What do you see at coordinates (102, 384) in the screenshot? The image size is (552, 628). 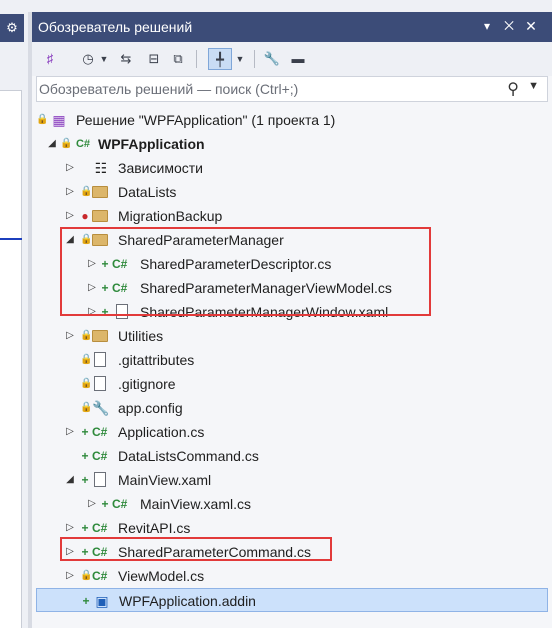 I see `file-icon` at bounding box center [102, 384].